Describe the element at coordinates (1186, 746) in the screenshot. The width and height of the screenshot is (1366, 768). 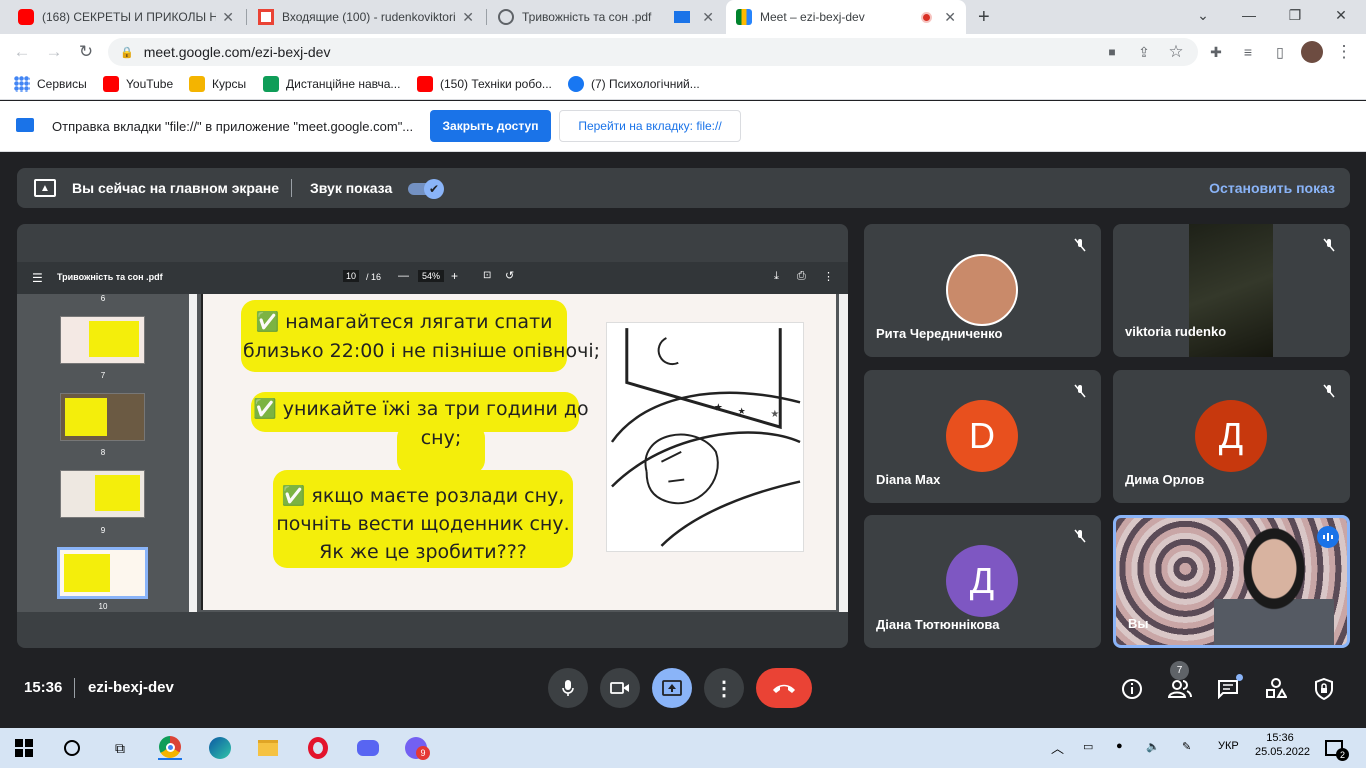
I see `pen-icon: ✎` at that location.